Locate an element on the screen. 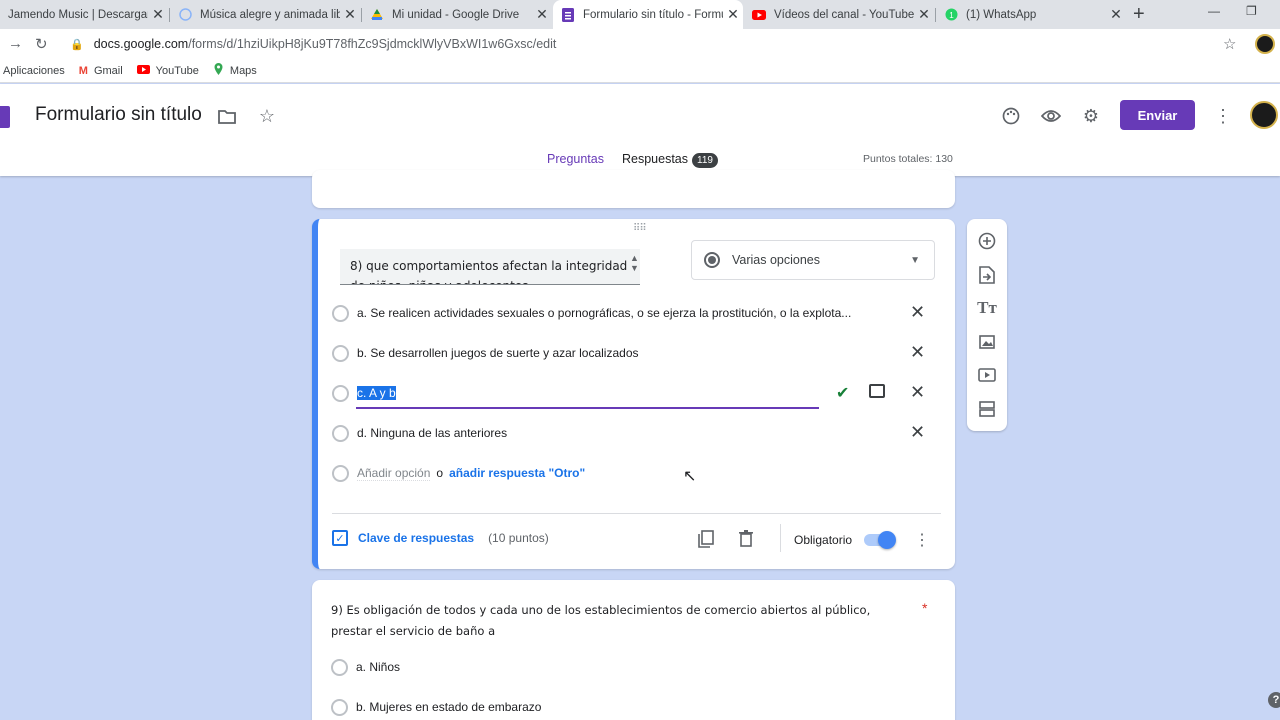  star-icon: ☆ is located at coordinates (267, 116).